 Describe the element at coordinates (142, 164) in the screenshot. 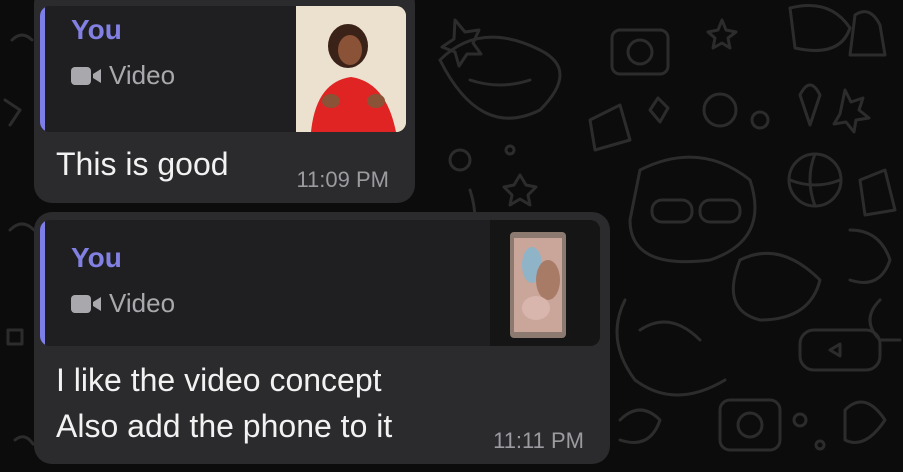

I see `message-text: This is good` at that location.